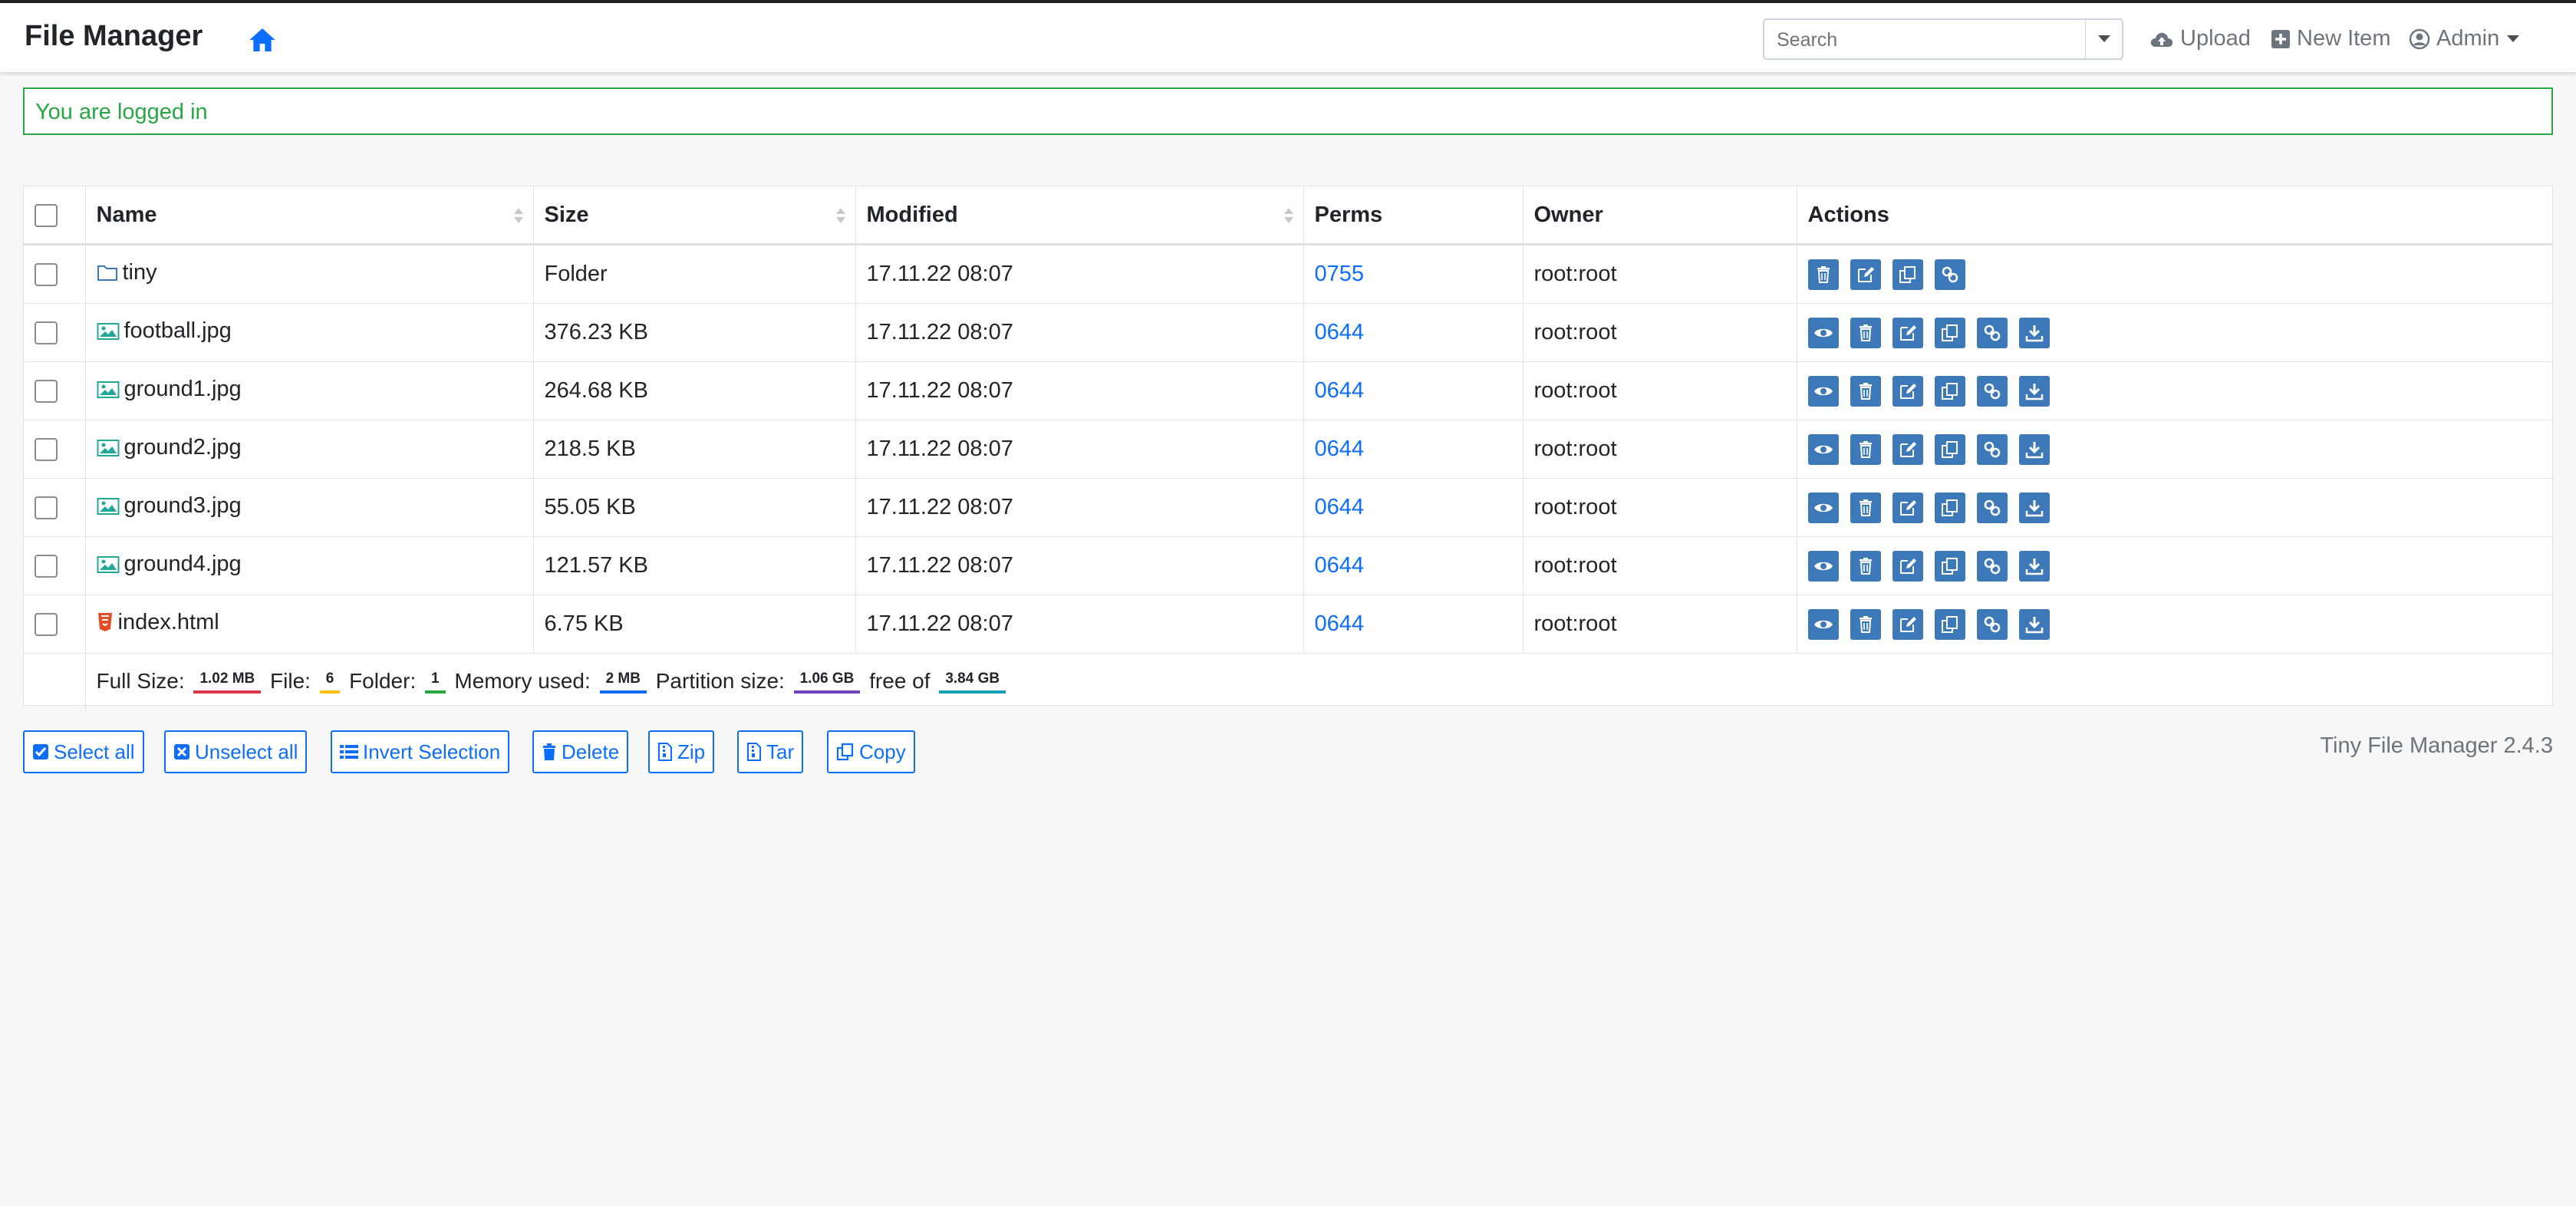 The image size is (2576, 1206). What do you see at coordinates (691, 752) in the screenshot?
I see `zip-label: Zip` at bounding box center [691, 752].